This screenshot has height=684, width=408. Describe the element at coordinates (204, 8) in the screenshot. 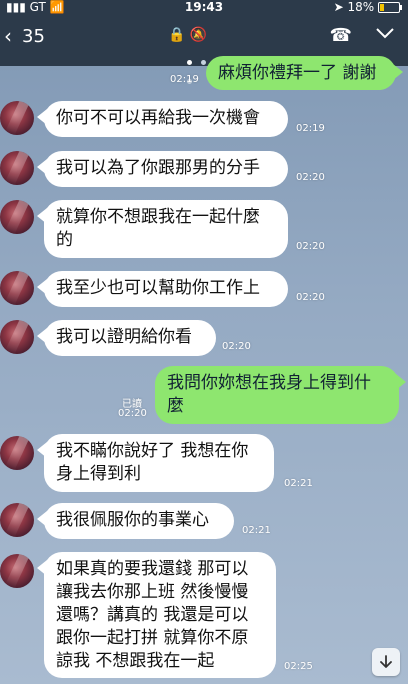

I see `status-bar: ▮▮▮ GT 📶 19:43 ➤ 18%` at that location.